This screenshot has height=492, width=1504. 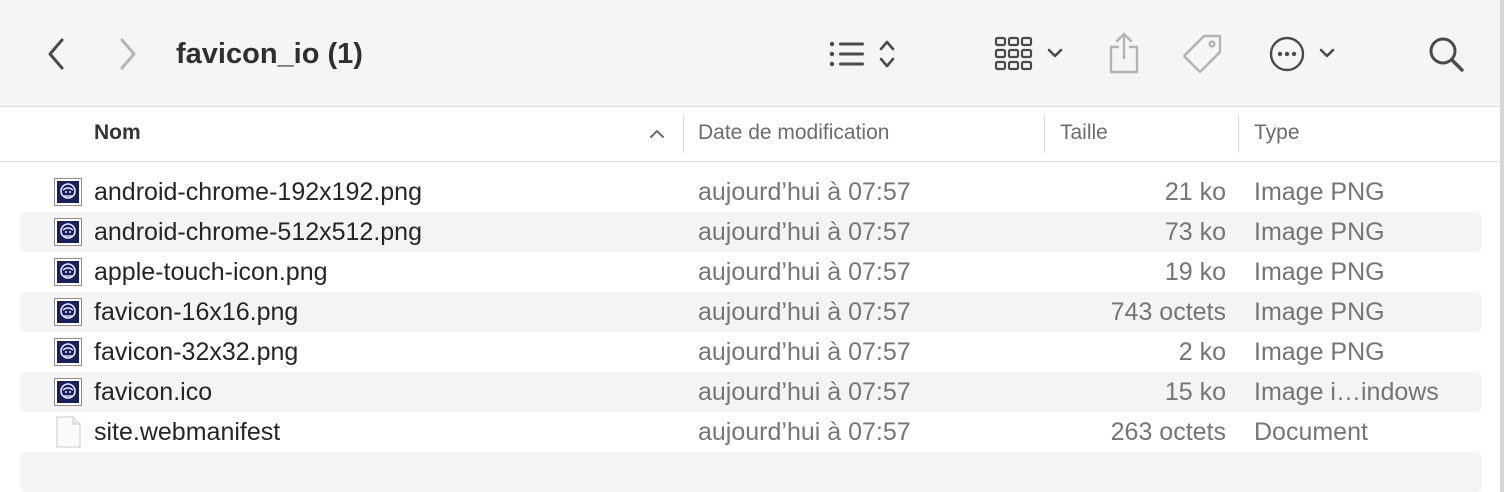 What do you see at coordinates (1346, 392) in the screenshot?
I see `file-type: Image i…indows` at bounding box center [1346, 392].